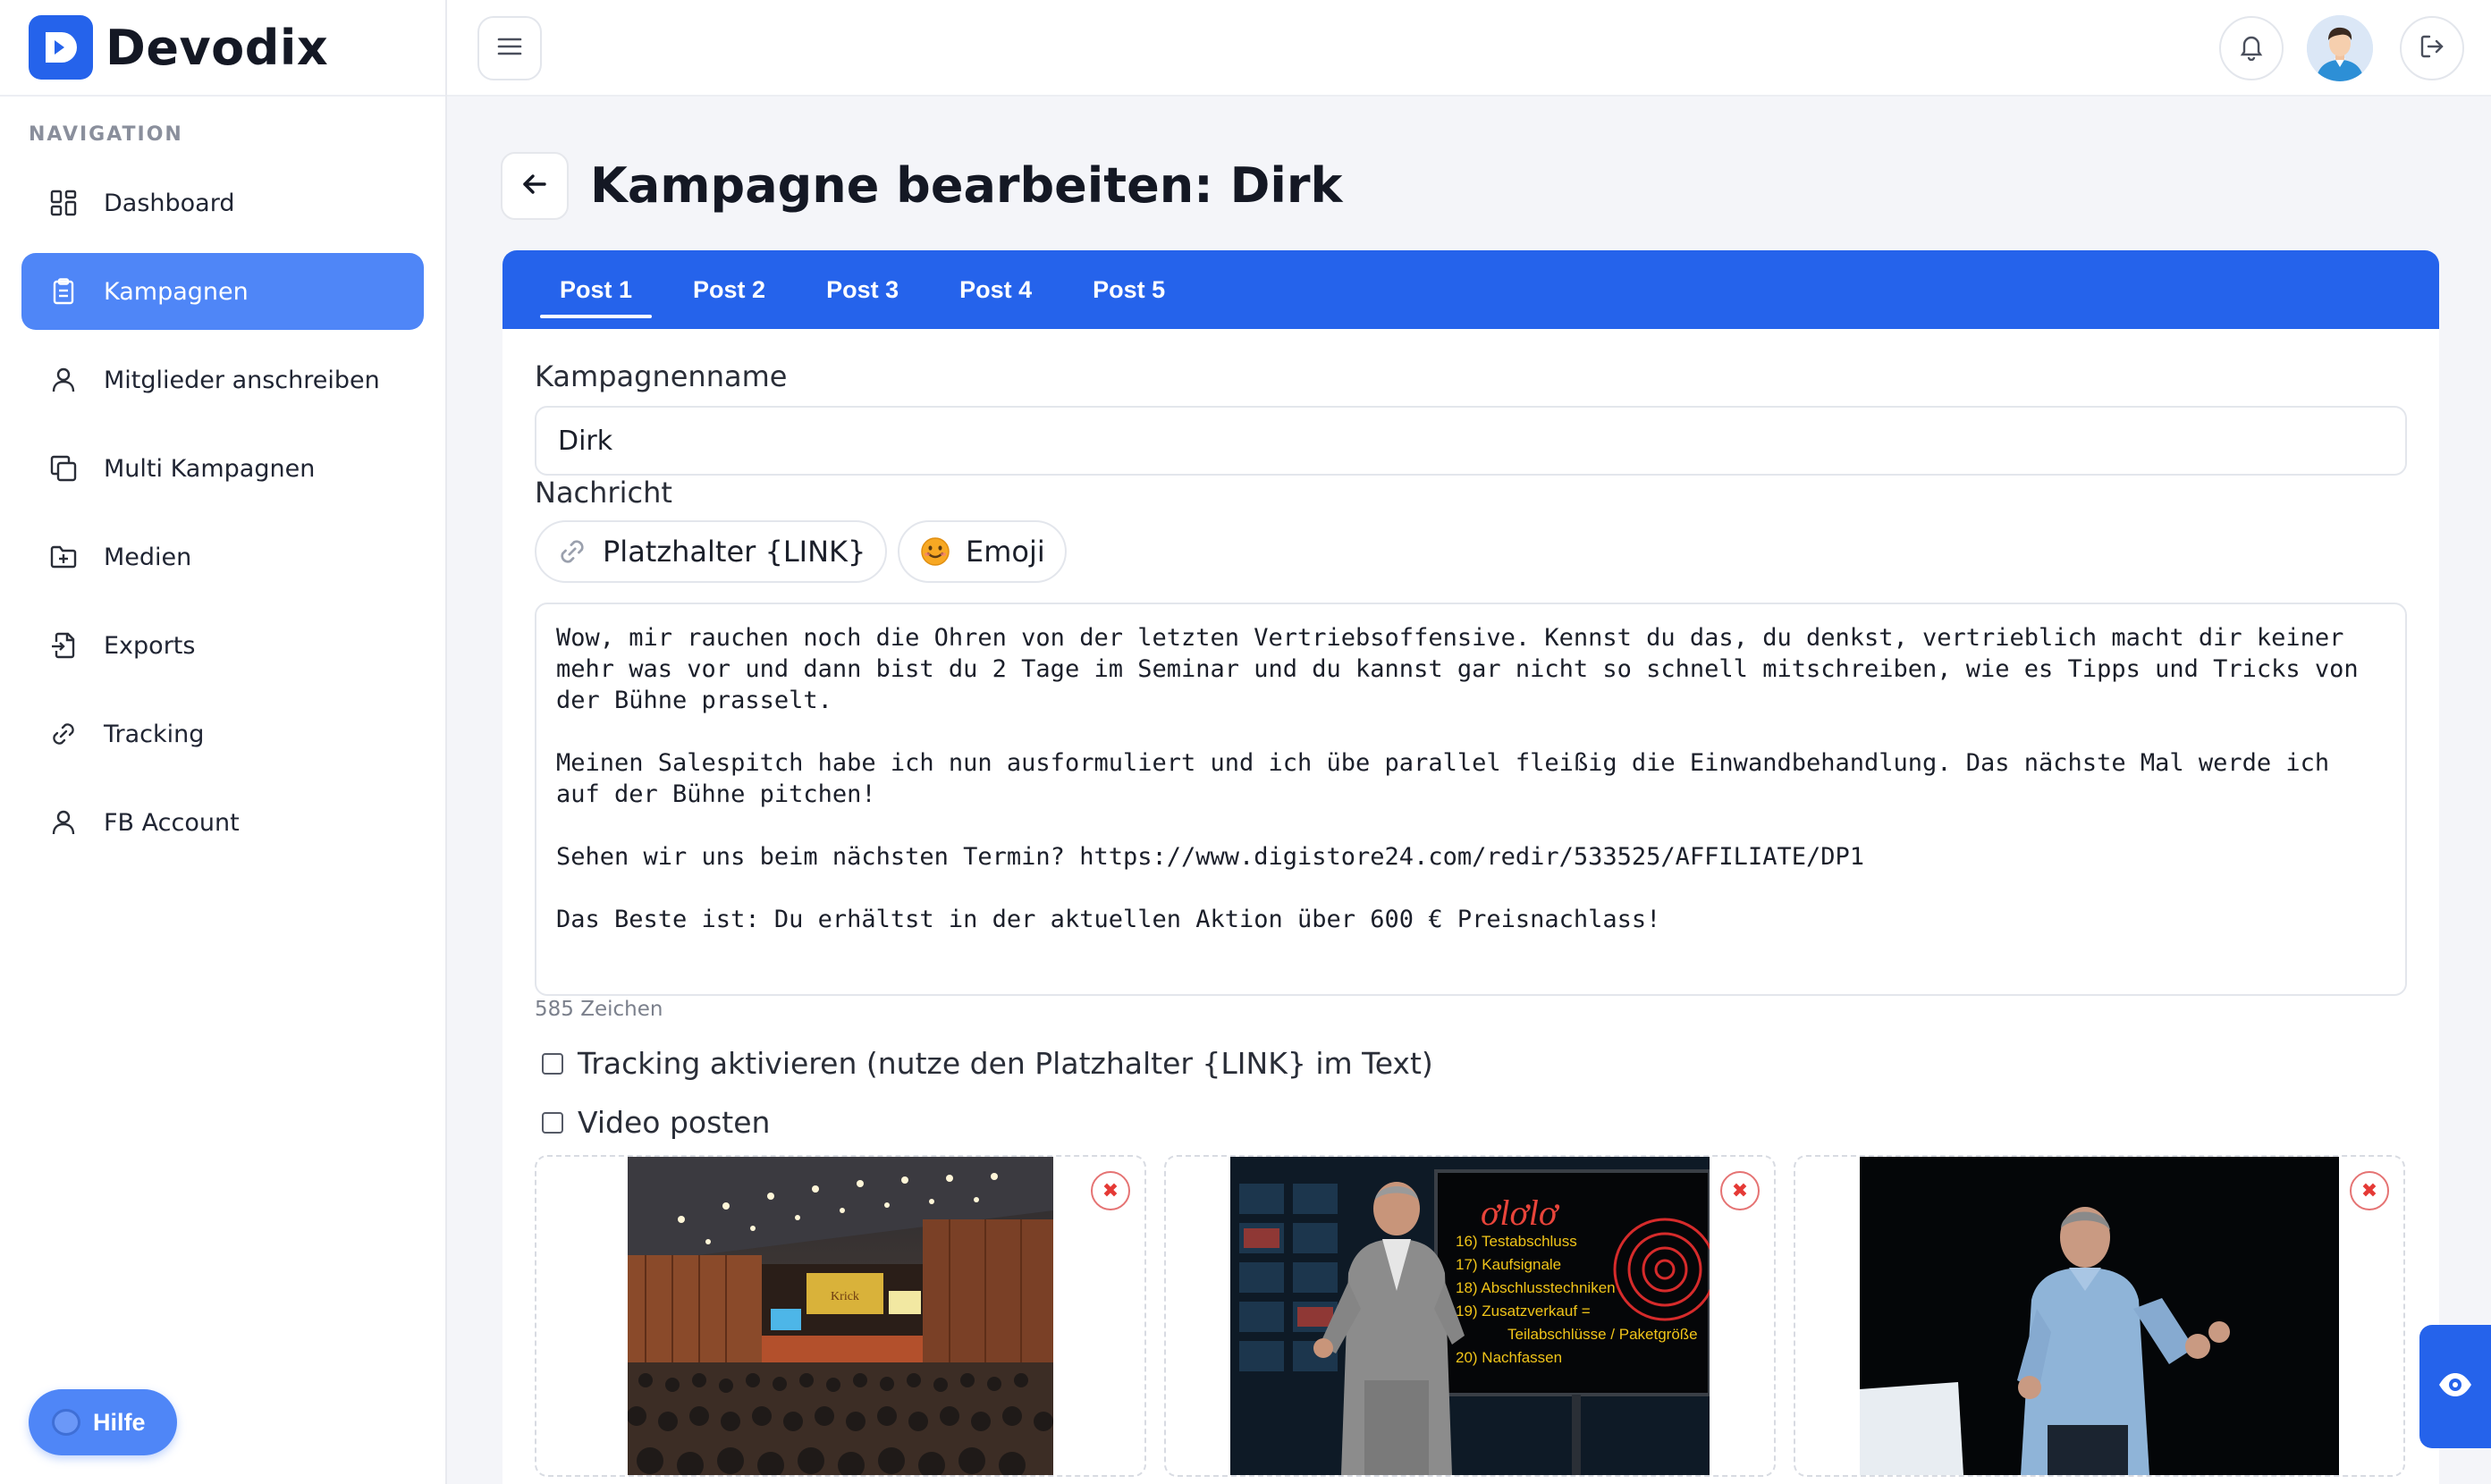 The width and height of the screenshot is (2491, 1484). Describe the element at coordinates (735, 552) in the screenshot. I see `placeholder-link-label: Platzhalter {LINK}` at that location.